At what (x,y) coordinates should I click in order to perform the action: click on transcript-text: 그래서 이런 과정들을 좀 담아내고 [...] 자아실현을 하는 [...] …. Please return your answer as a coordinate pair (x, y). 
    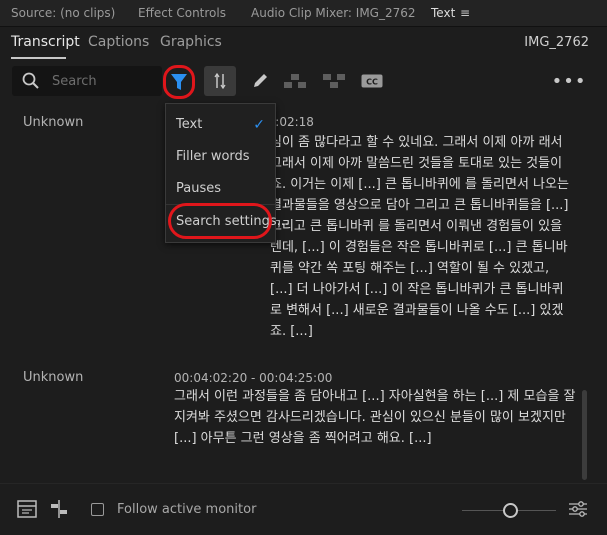
    Looking at the image, I should click on (376, 417).